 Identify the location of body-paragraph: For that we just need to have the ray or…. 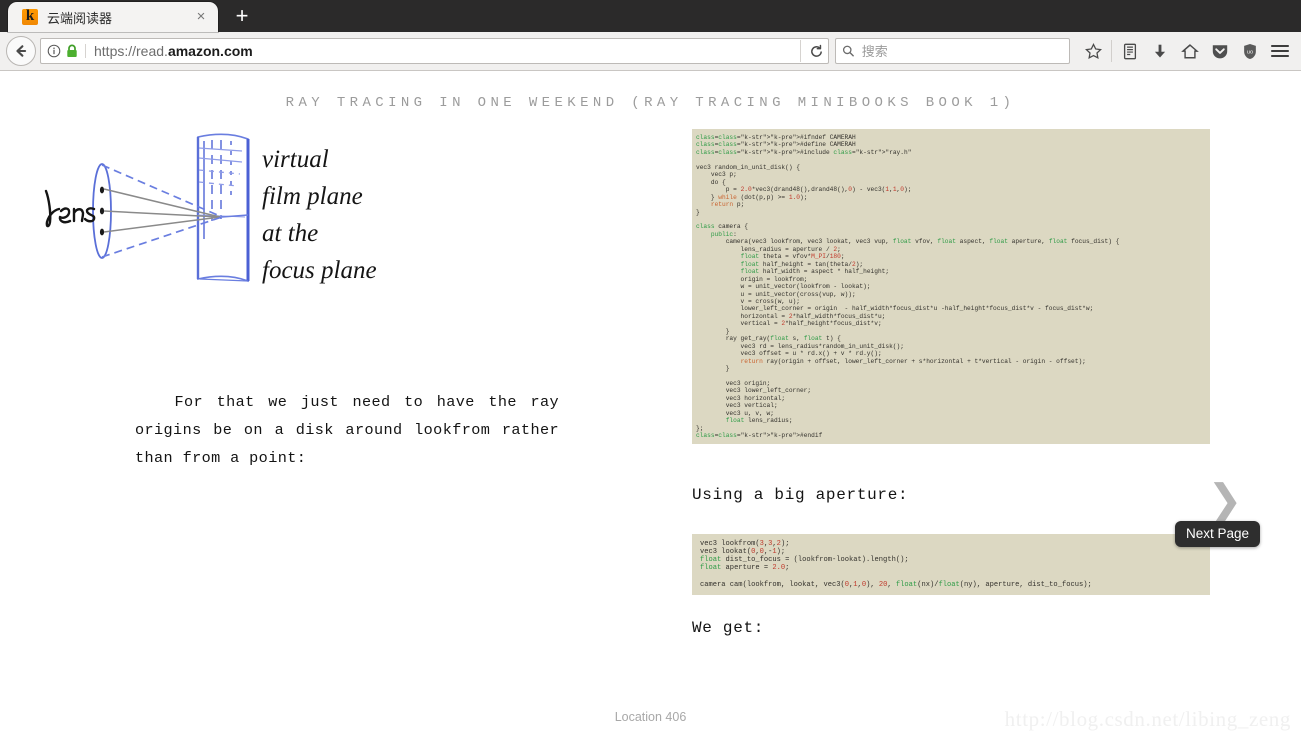
(347, 430).